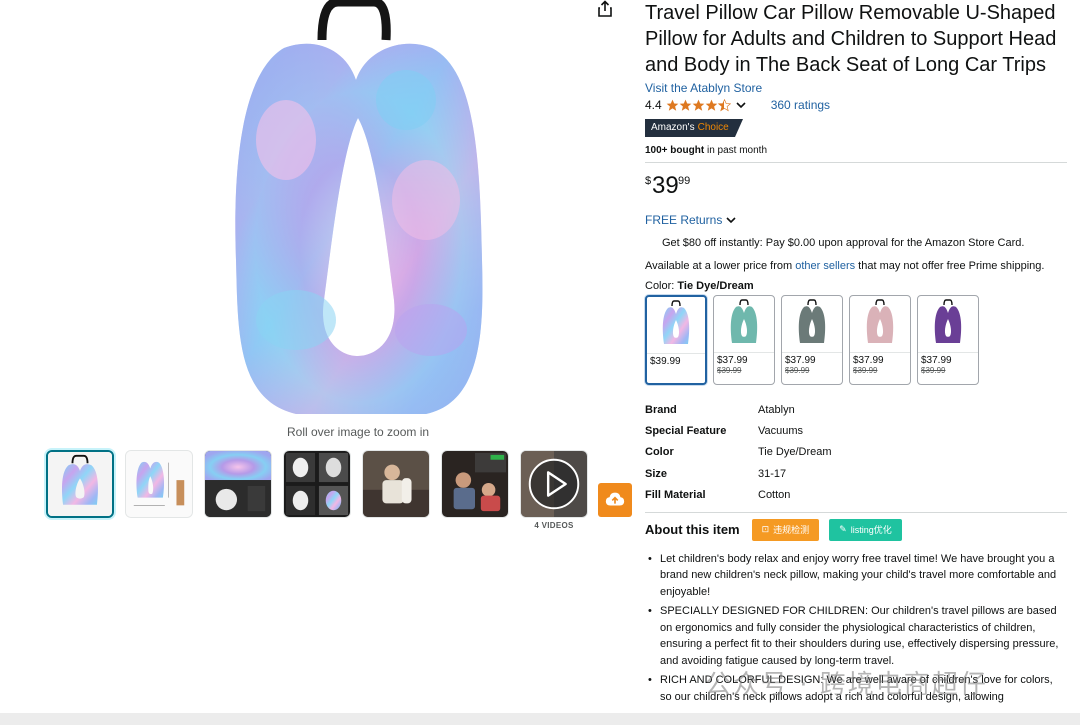 The height and width of the screenshot is (725, 1080). Describe the element at coordinates (80, 484) in the screenshot. I see `thumbnail-product-front` at that location.